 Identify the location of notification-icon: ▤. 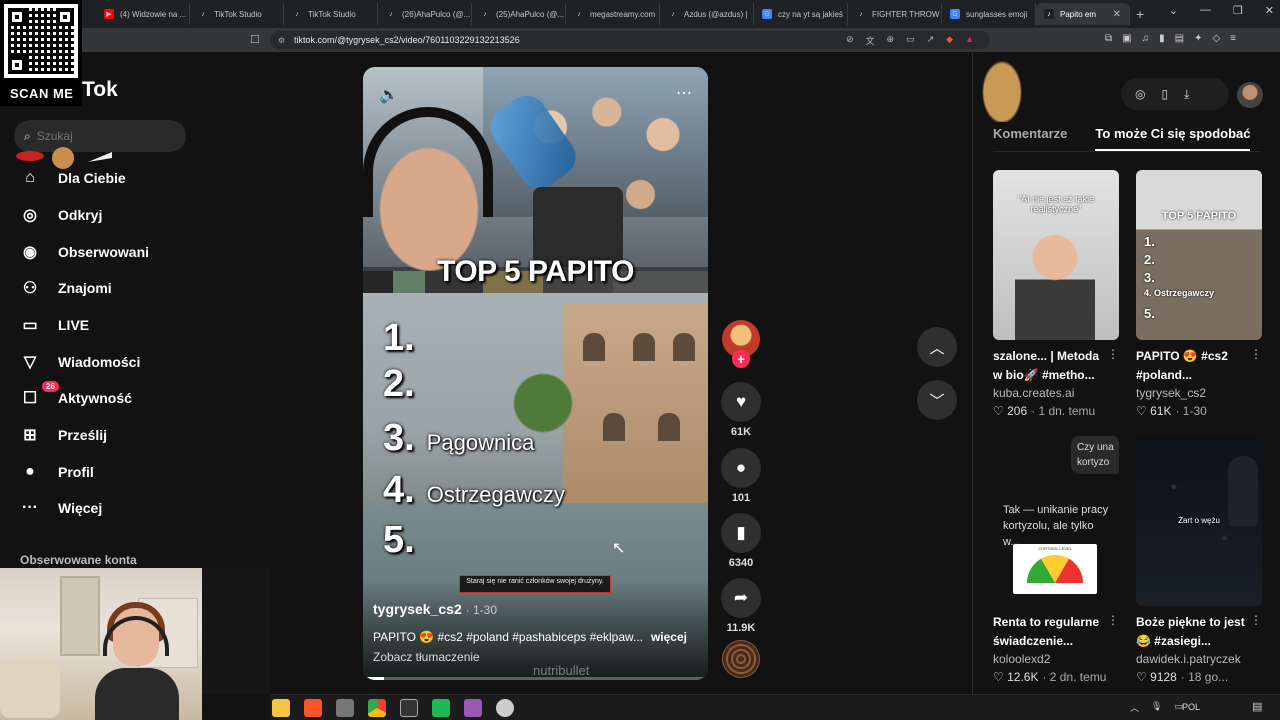
(1257, 706).